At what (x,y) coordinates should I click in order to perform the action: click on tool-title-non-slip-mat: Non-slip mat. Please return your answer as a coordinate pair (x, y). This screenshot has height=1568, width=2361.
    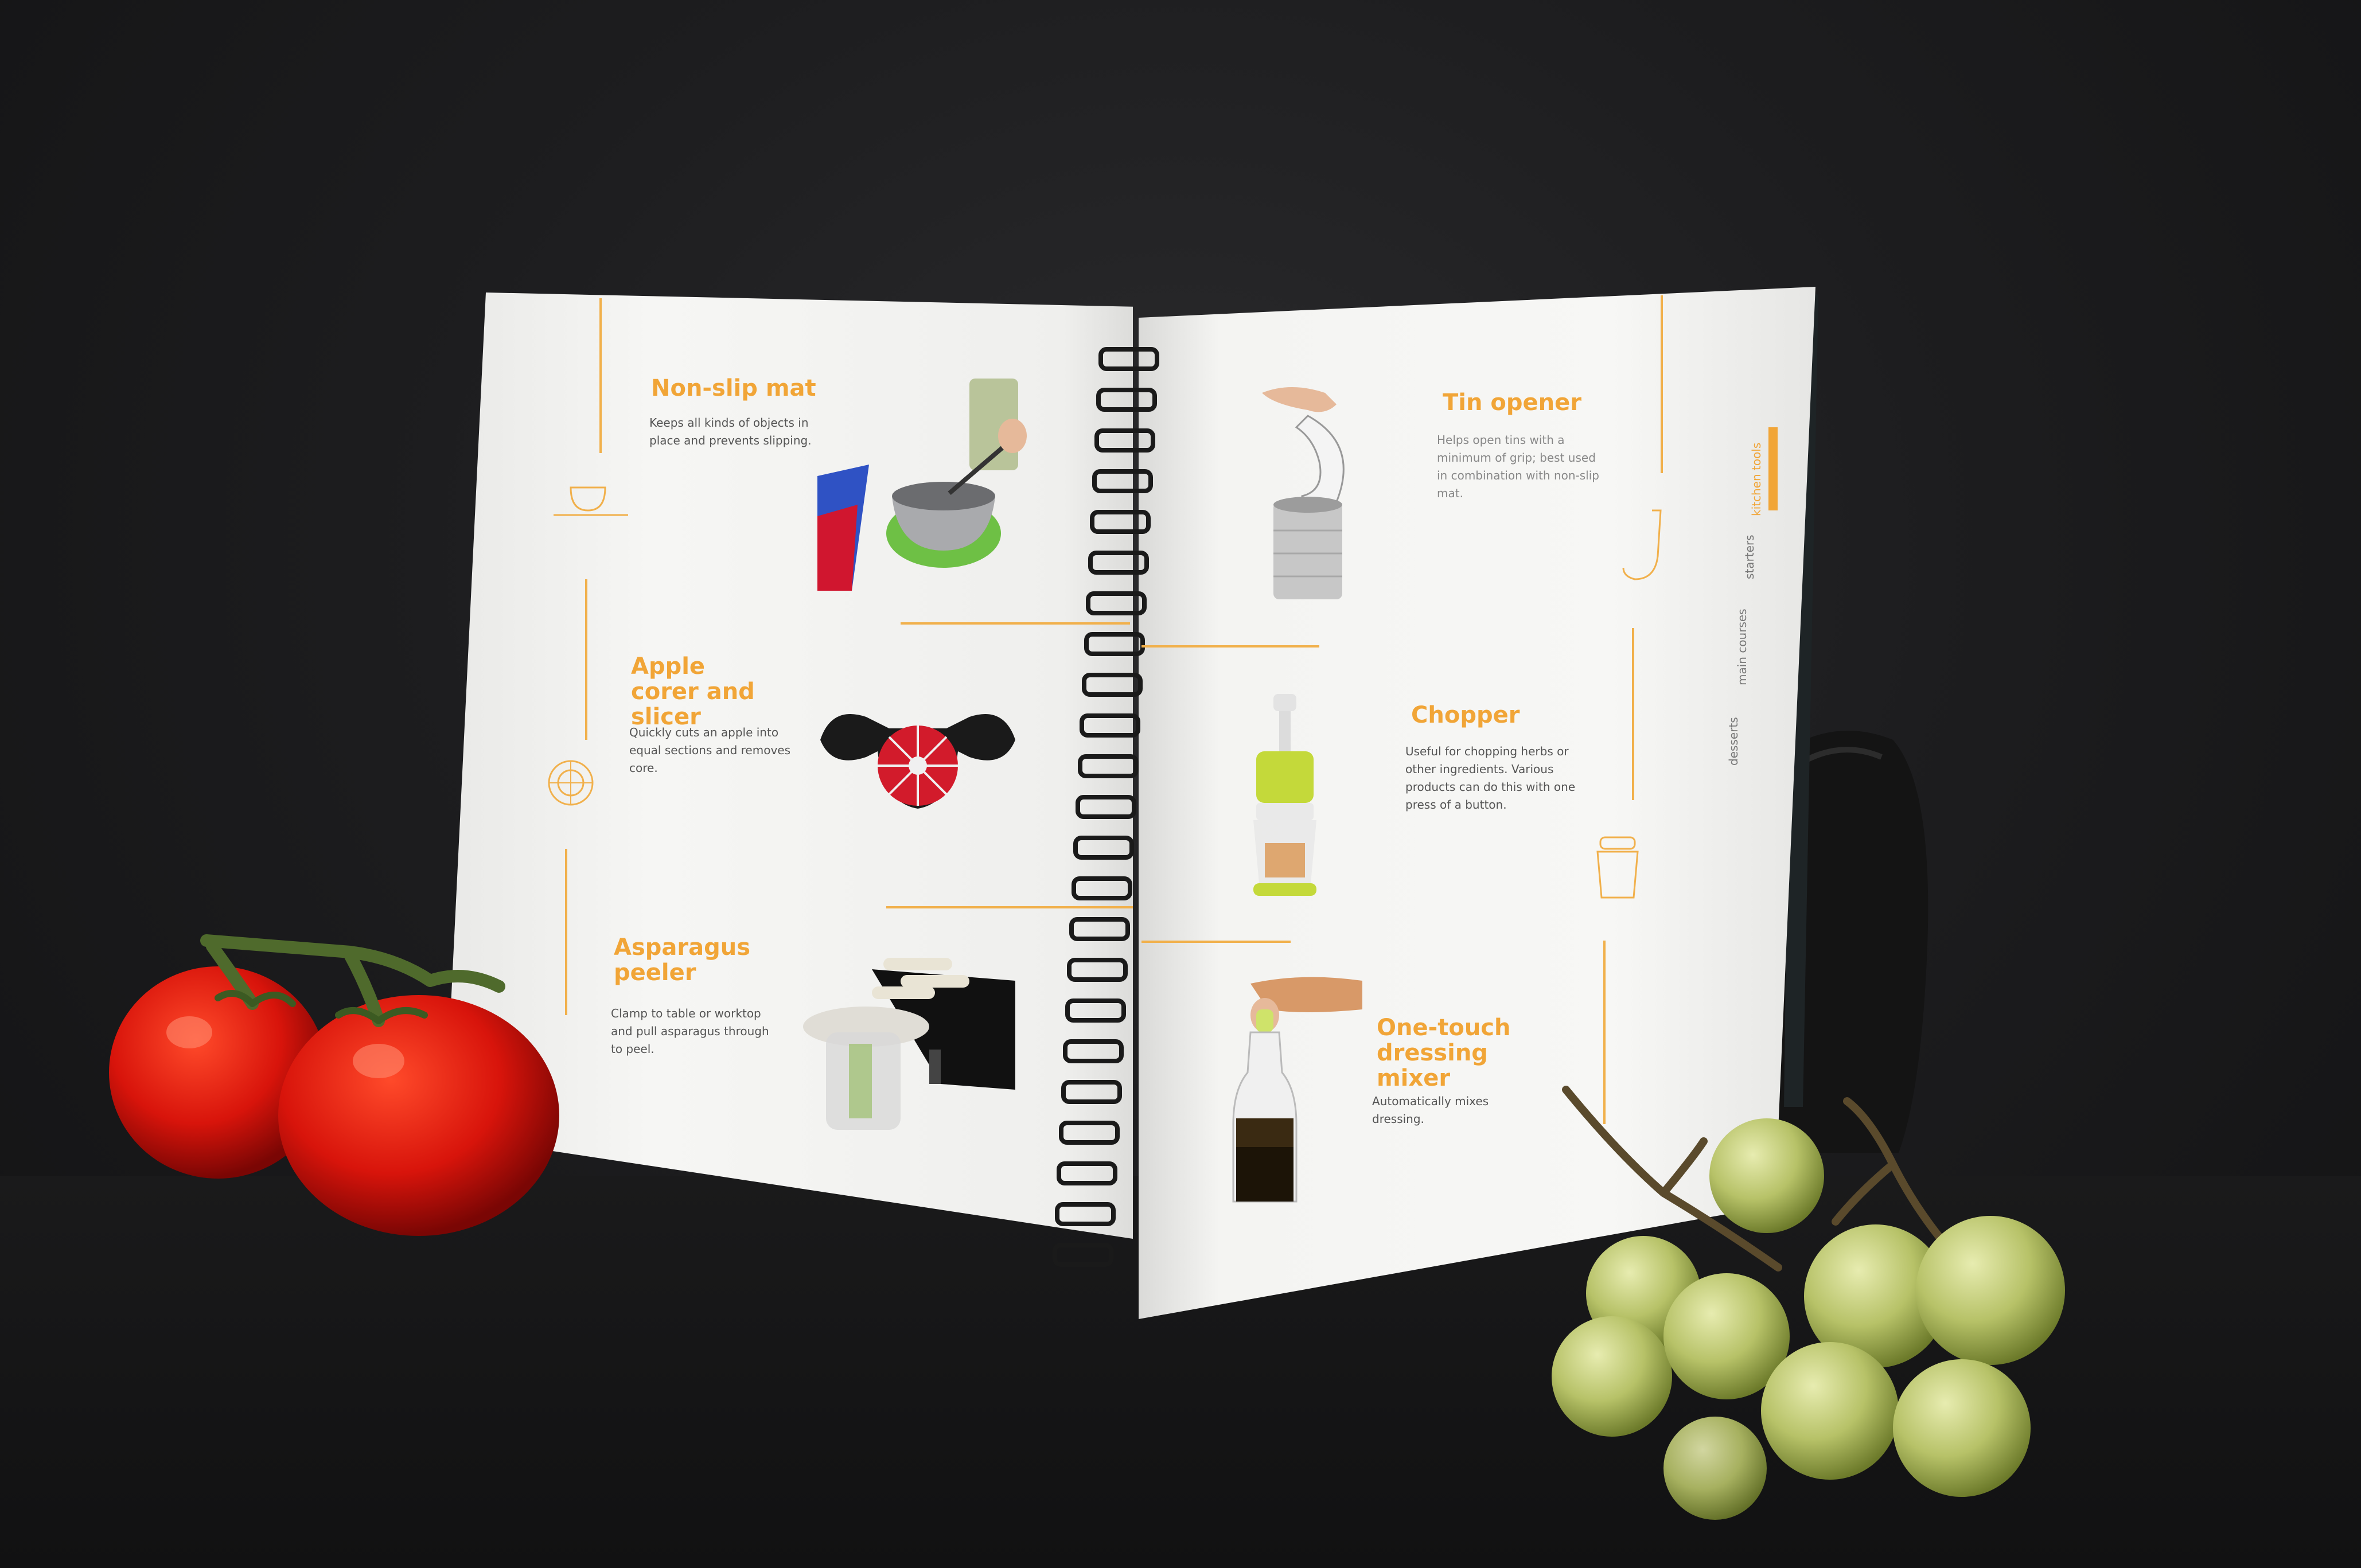
    Looking at the image, I should click on (733, 388).